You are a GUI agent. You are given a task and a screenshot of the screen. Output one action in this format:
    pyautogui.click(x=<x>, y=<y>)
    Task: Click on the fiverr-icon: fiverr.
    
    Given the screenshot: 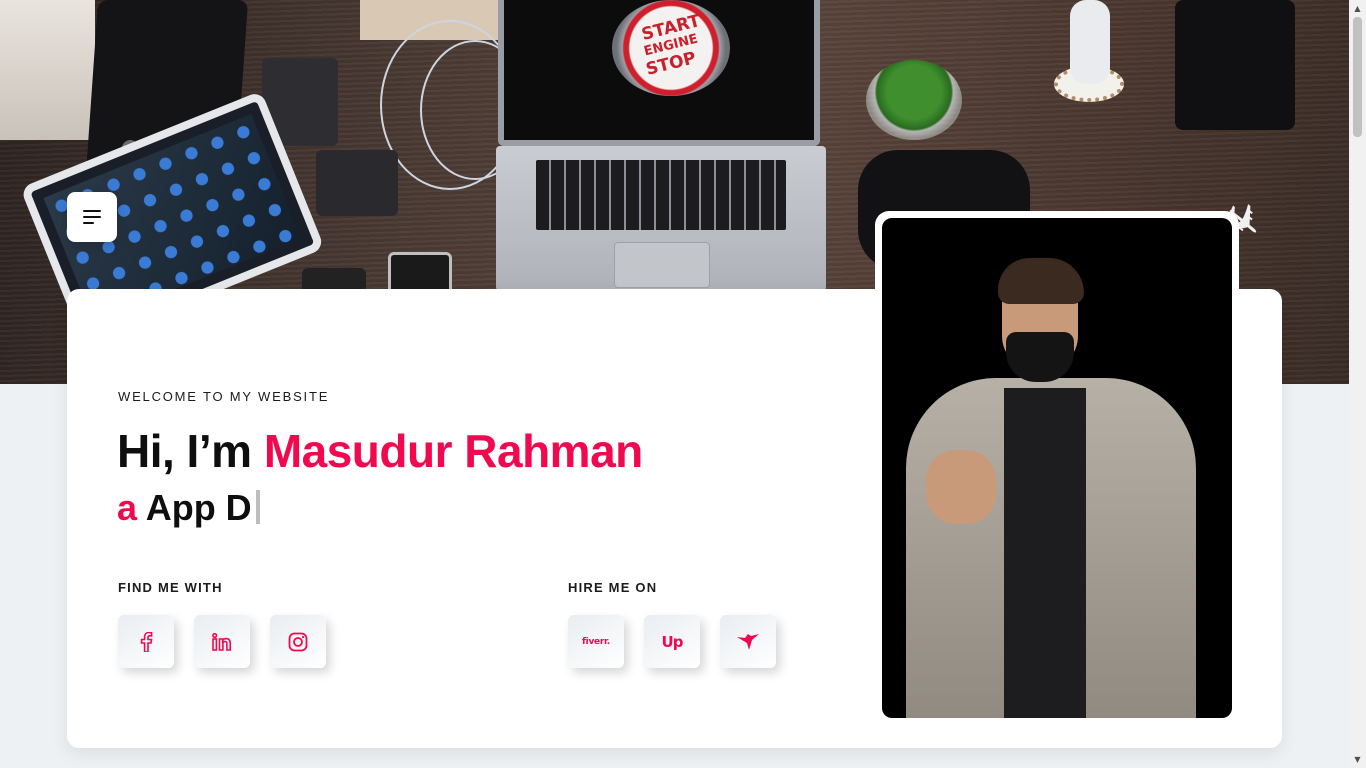 What is the action you would take?
    pyautogui.click(x=596, y=641)
    